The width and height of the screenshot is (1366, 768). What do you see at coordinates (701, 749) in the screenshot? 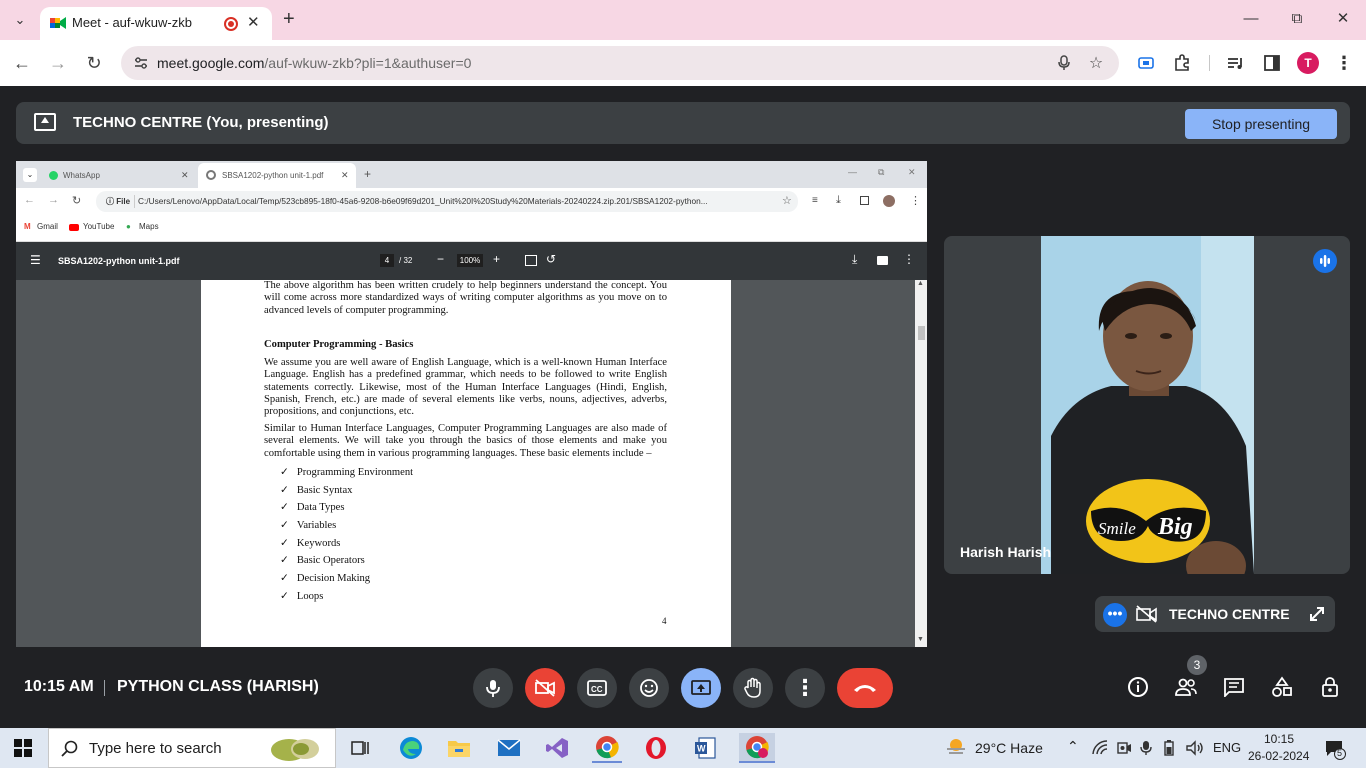
I see `svg-text: W` at bounding box center [701, 749].